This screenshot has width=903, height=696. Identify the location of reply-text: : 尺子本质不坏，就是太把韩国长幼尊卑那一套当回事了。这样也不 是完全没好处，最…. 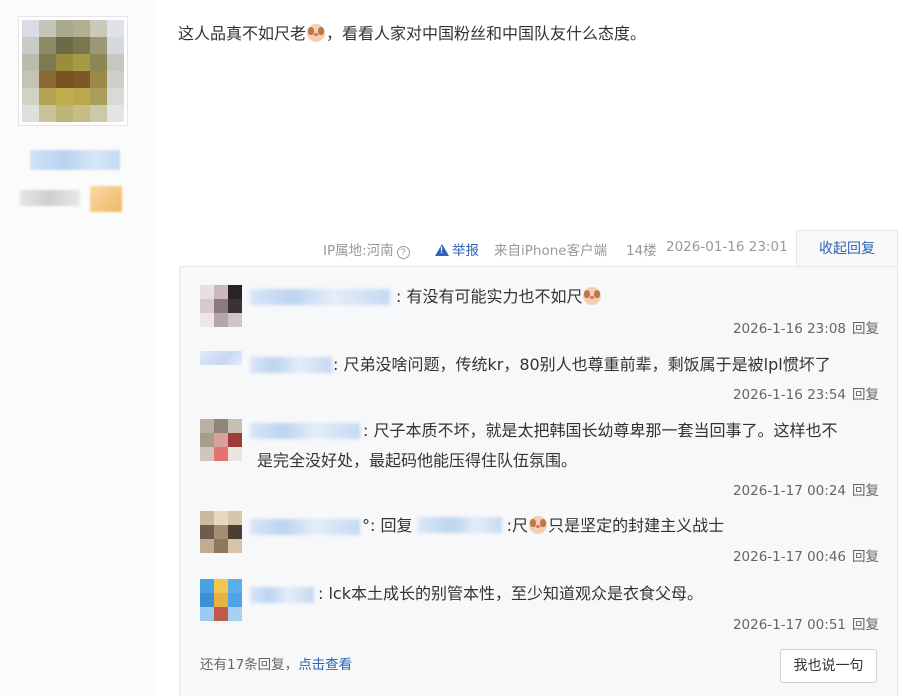
(570, 446).